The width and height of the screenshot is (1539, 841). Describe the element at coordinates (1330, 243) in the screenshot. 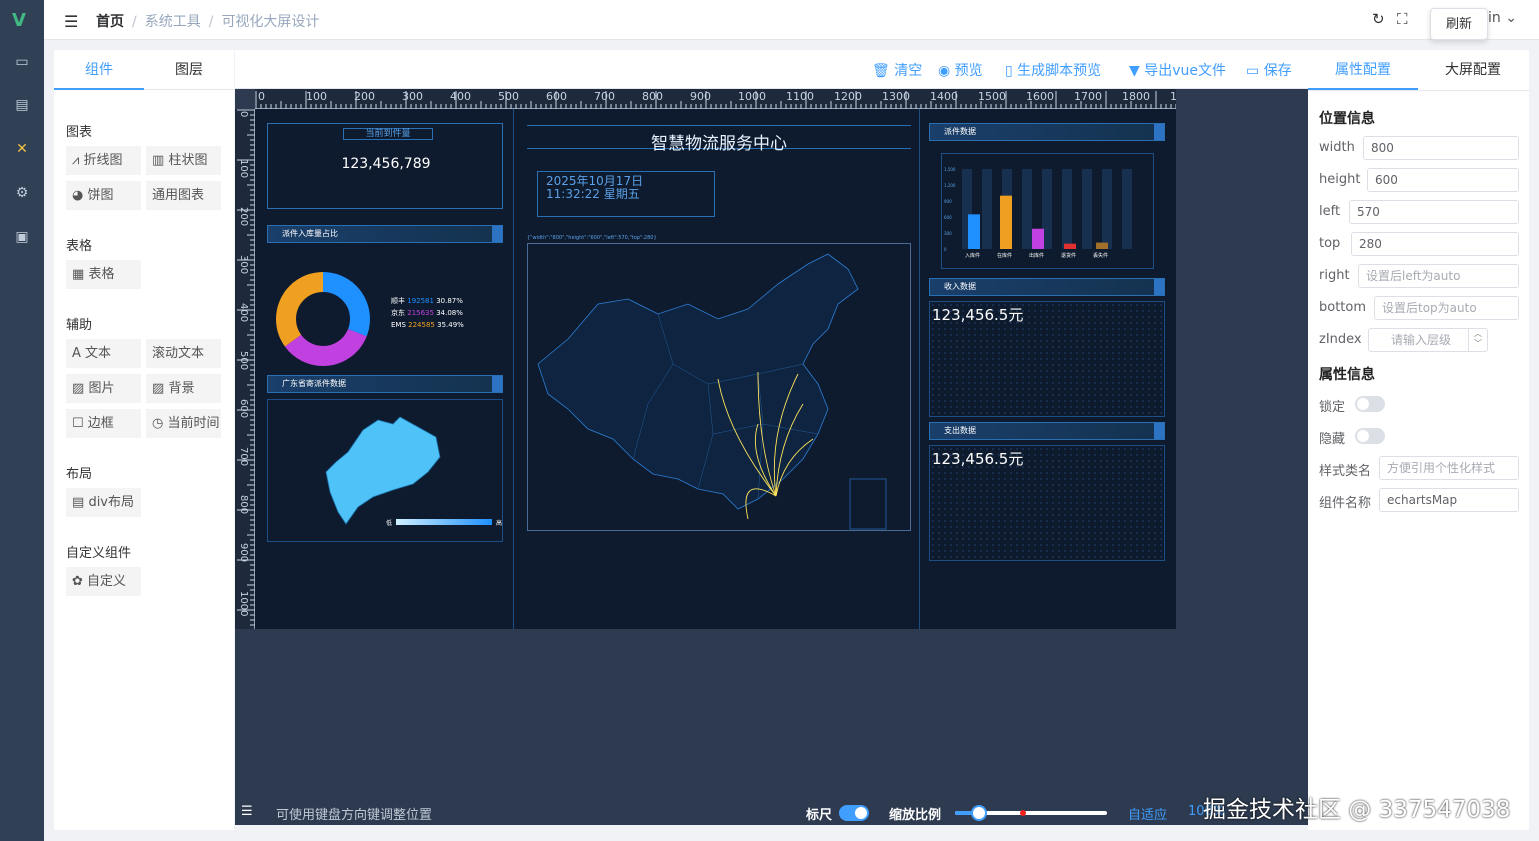

I see `field-label-top: top` at that location.